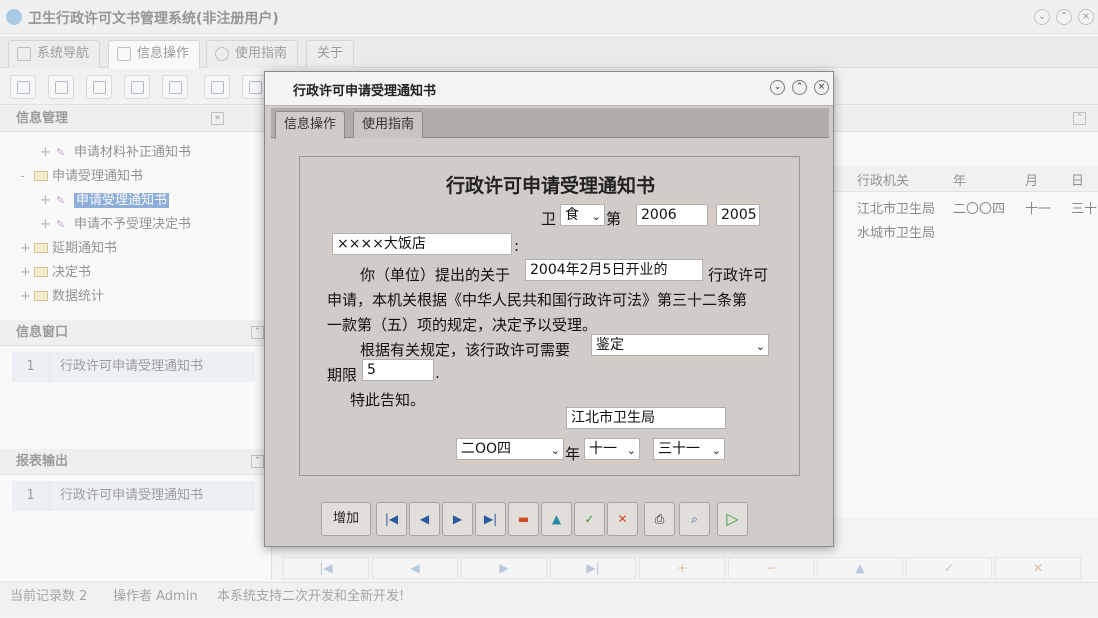  I want to click on applicant-input: ××××大饭店, so click(422, 244).